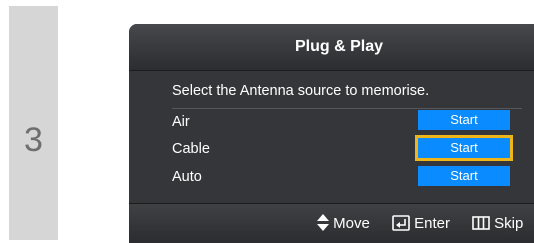 The width and height of the screenshot is (534, 243). I want to click on step-indicator: 3, so click(33, 123).